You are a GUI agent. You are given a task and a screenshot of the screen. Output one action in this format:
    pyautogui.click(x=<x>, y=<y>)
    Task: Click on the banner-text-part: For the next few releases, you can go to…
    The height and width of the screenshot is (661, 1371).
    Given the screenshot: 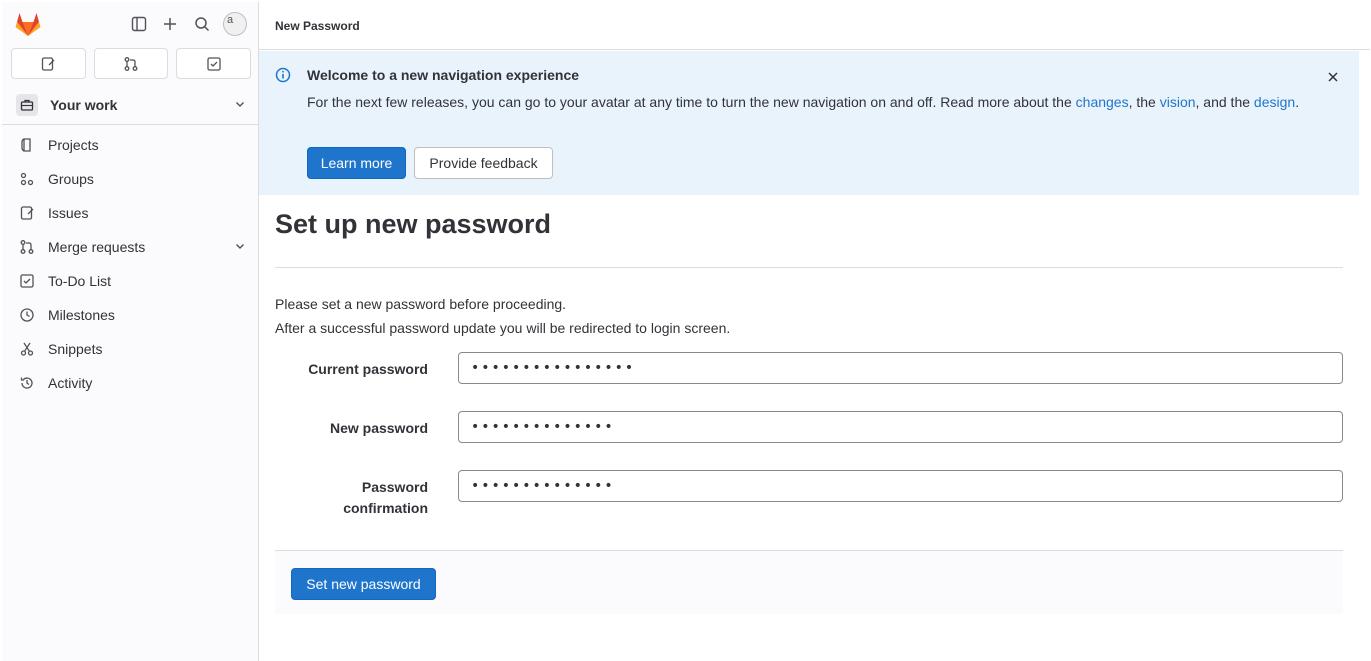 What is the action you would take?
    pyautogui.click(x=691, y=102)
    